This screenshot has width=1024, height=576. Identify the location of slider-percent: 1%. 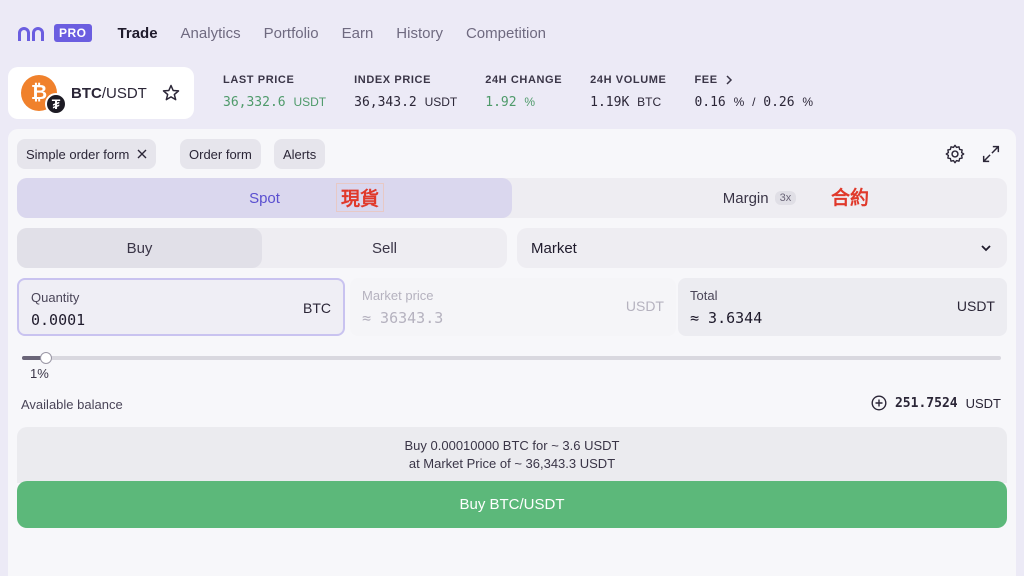
(39, 373).